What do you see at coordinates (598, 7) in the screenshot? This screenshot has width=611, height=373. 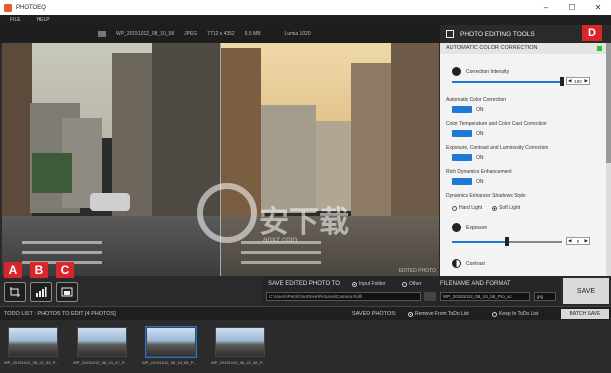 I see `close-button: ✕` at bounding box center [598, 7].